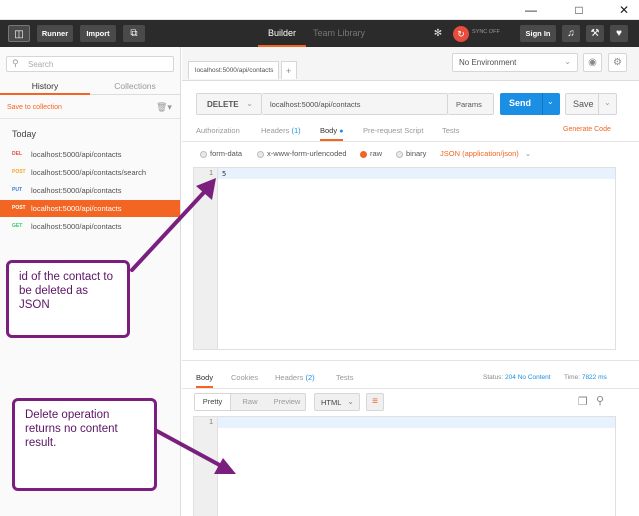 The height and width of the screenshot is (516, 639). I want to click on minimize-icon: —, so click(531, 10).